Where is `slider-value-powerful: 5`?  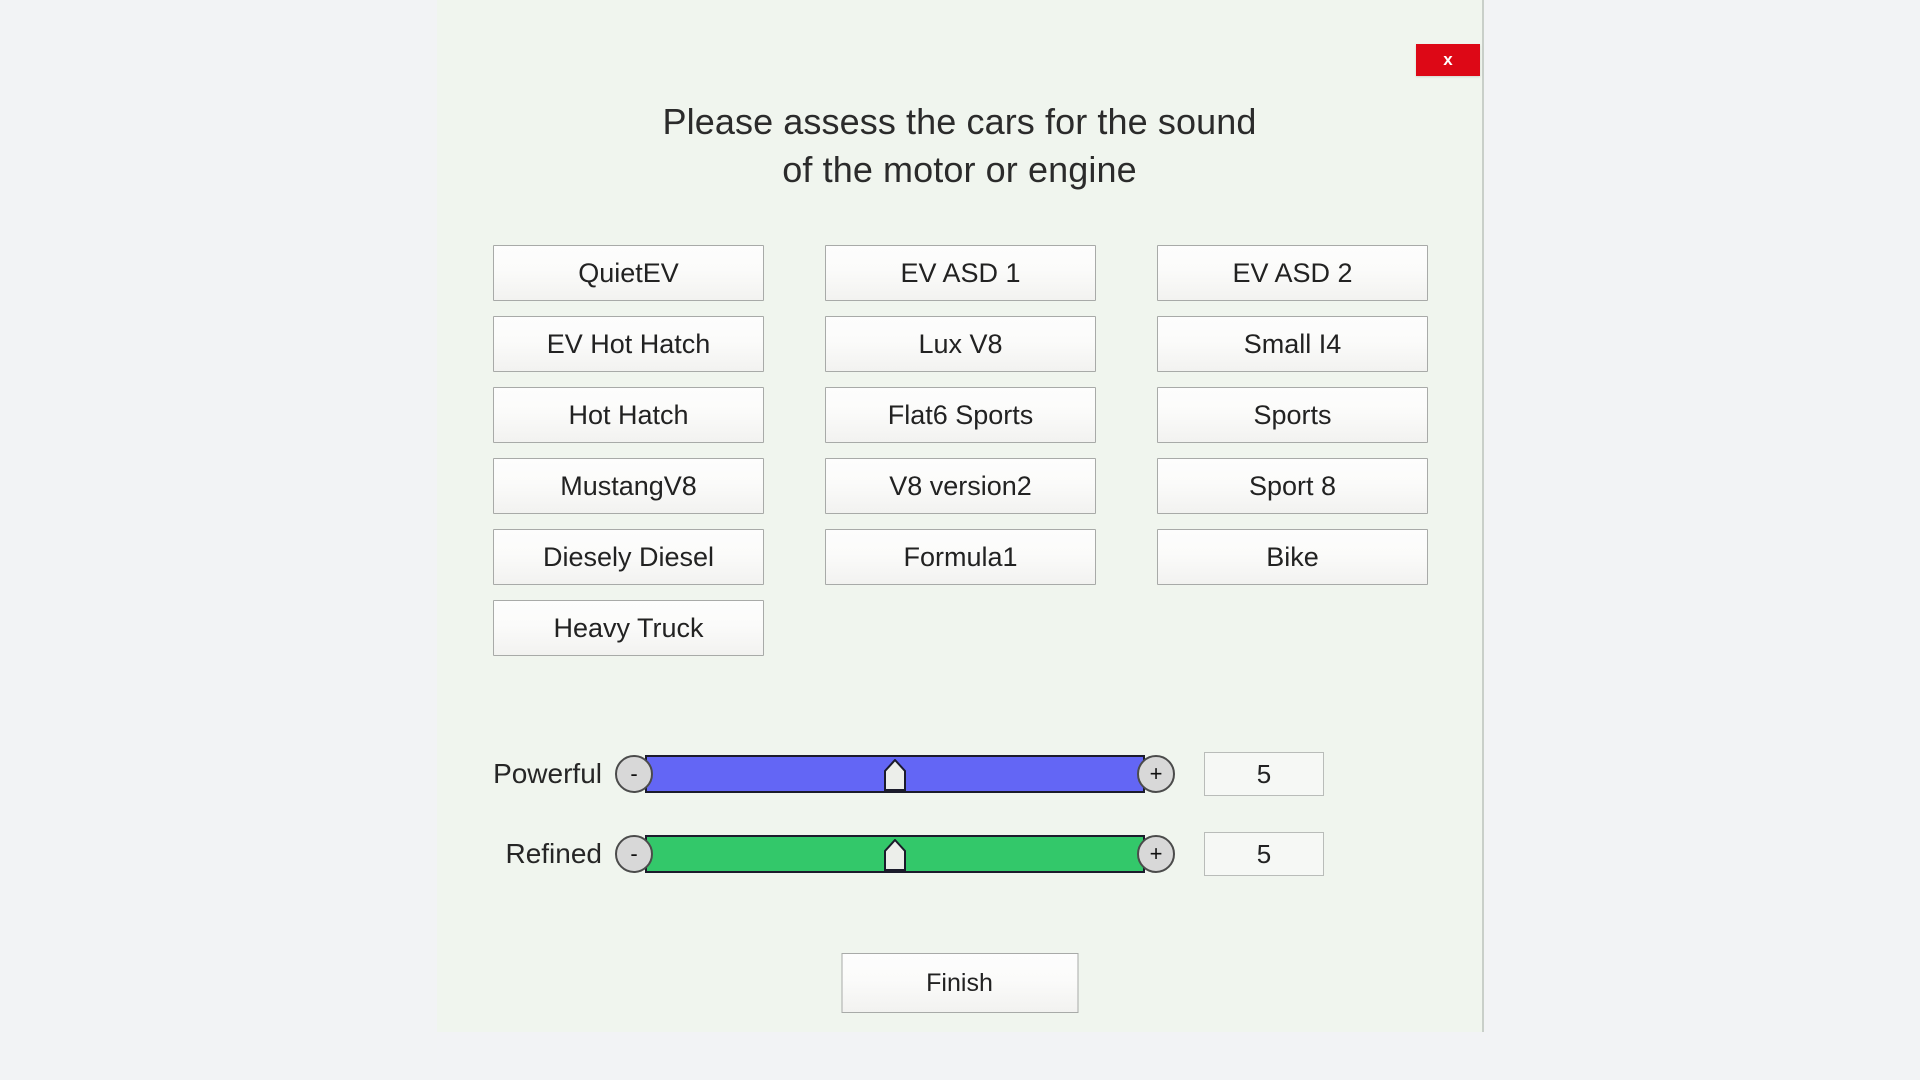 slider-value-powerful: 5 is located at coordinates (1264, 774).